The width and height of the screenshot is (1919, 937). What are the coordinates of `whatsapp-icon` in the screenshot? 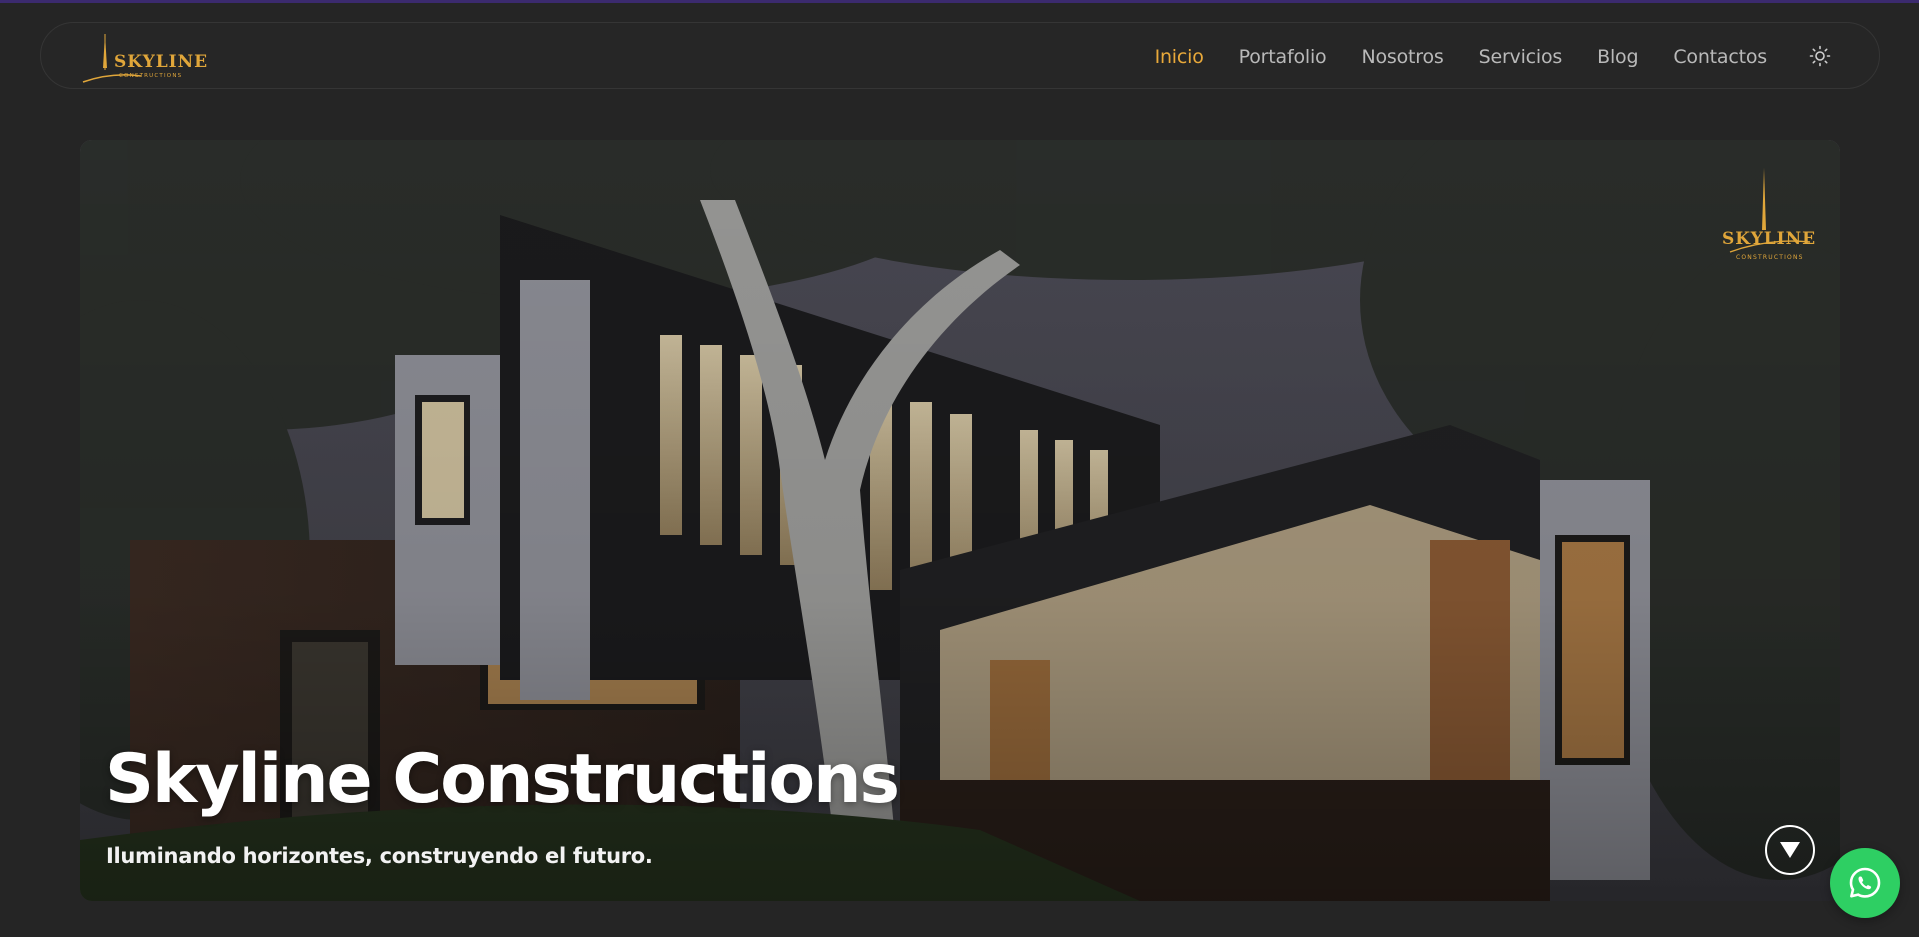 It's located at (1865, 882).